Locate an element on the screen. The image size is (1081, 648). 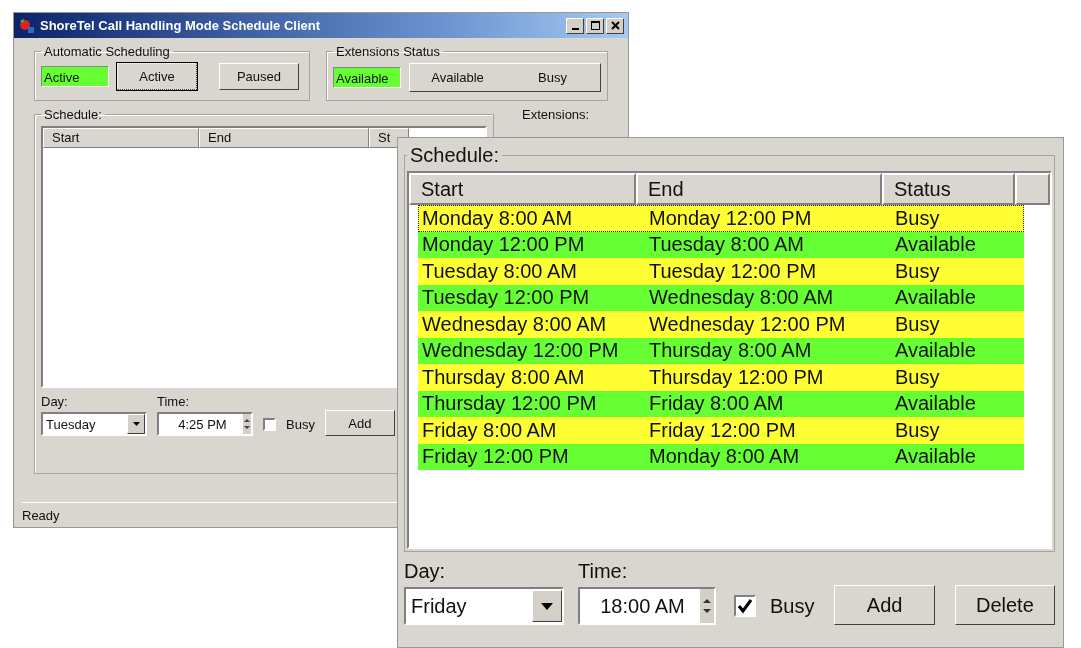
mode-button: Paused is located at coordinates (259, 76).